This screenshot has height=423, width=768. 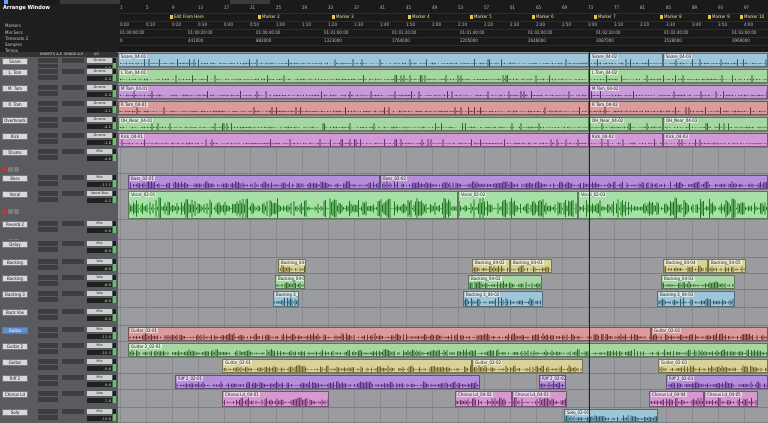 I want to click on audio-clip: Bass_02-01, so click(x=254, y=182).